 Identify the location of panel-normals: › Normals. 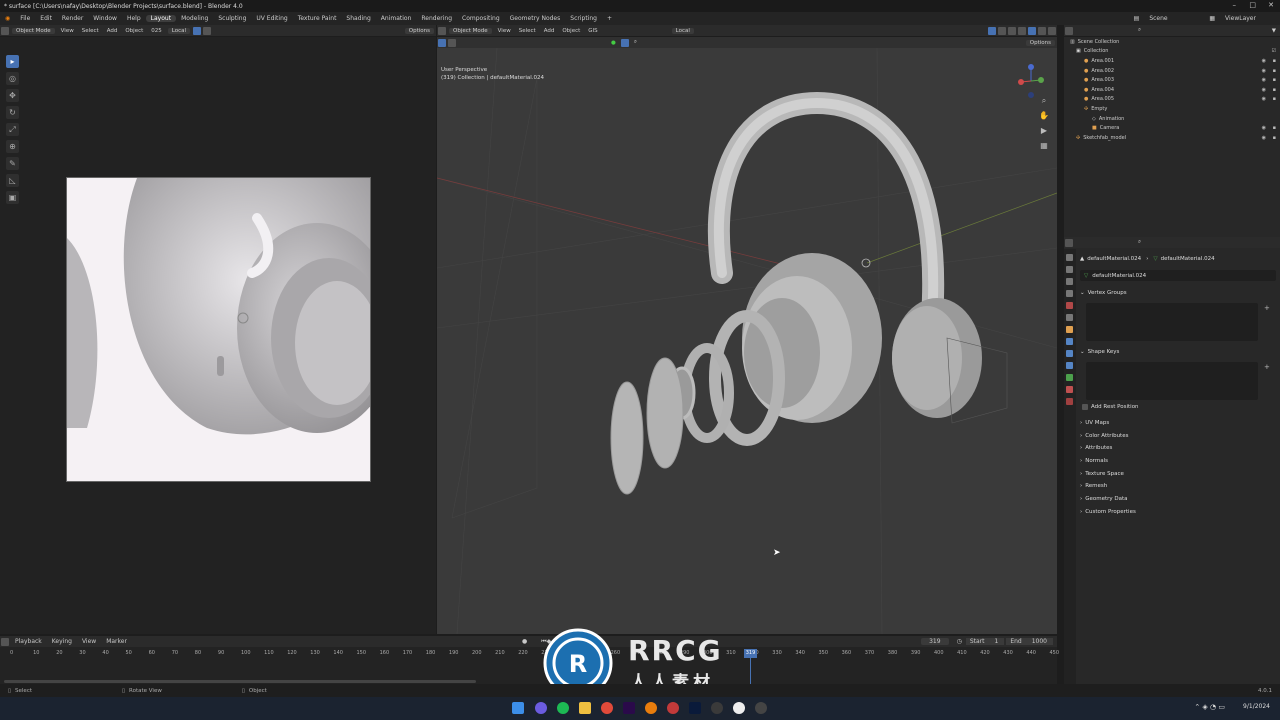
(1178, 460).